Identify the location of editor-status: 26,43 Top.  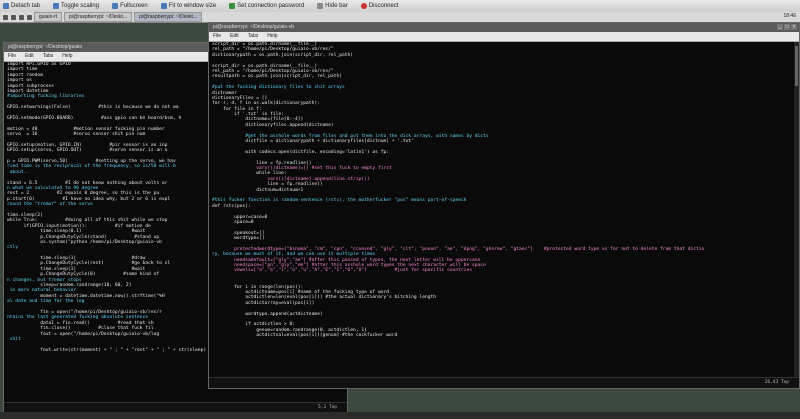
(504, 382).